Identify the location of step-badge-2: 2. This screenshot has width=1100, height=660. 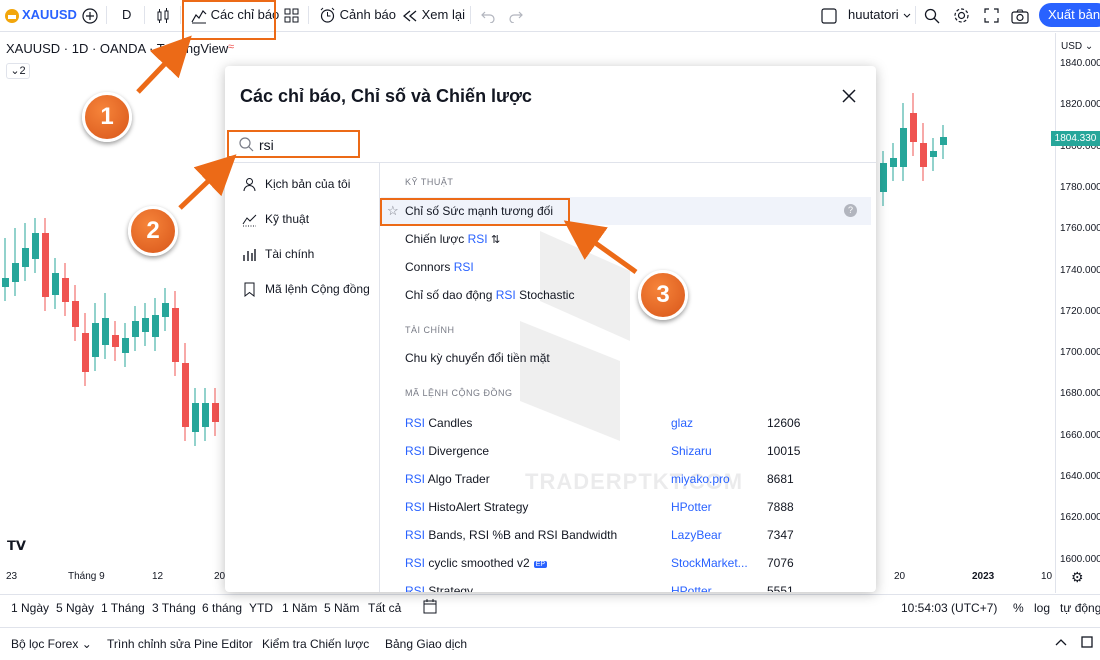
(153, 231).